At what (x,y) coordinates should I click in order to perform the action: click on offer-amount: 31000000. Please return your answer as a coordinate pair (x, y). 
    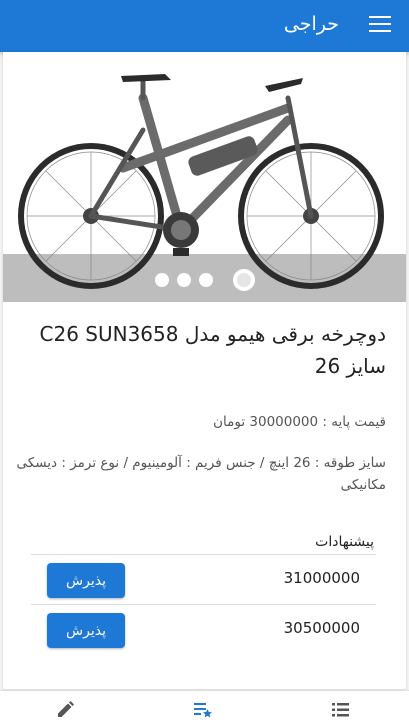
    Looking at the image, I should click on (321, 578).